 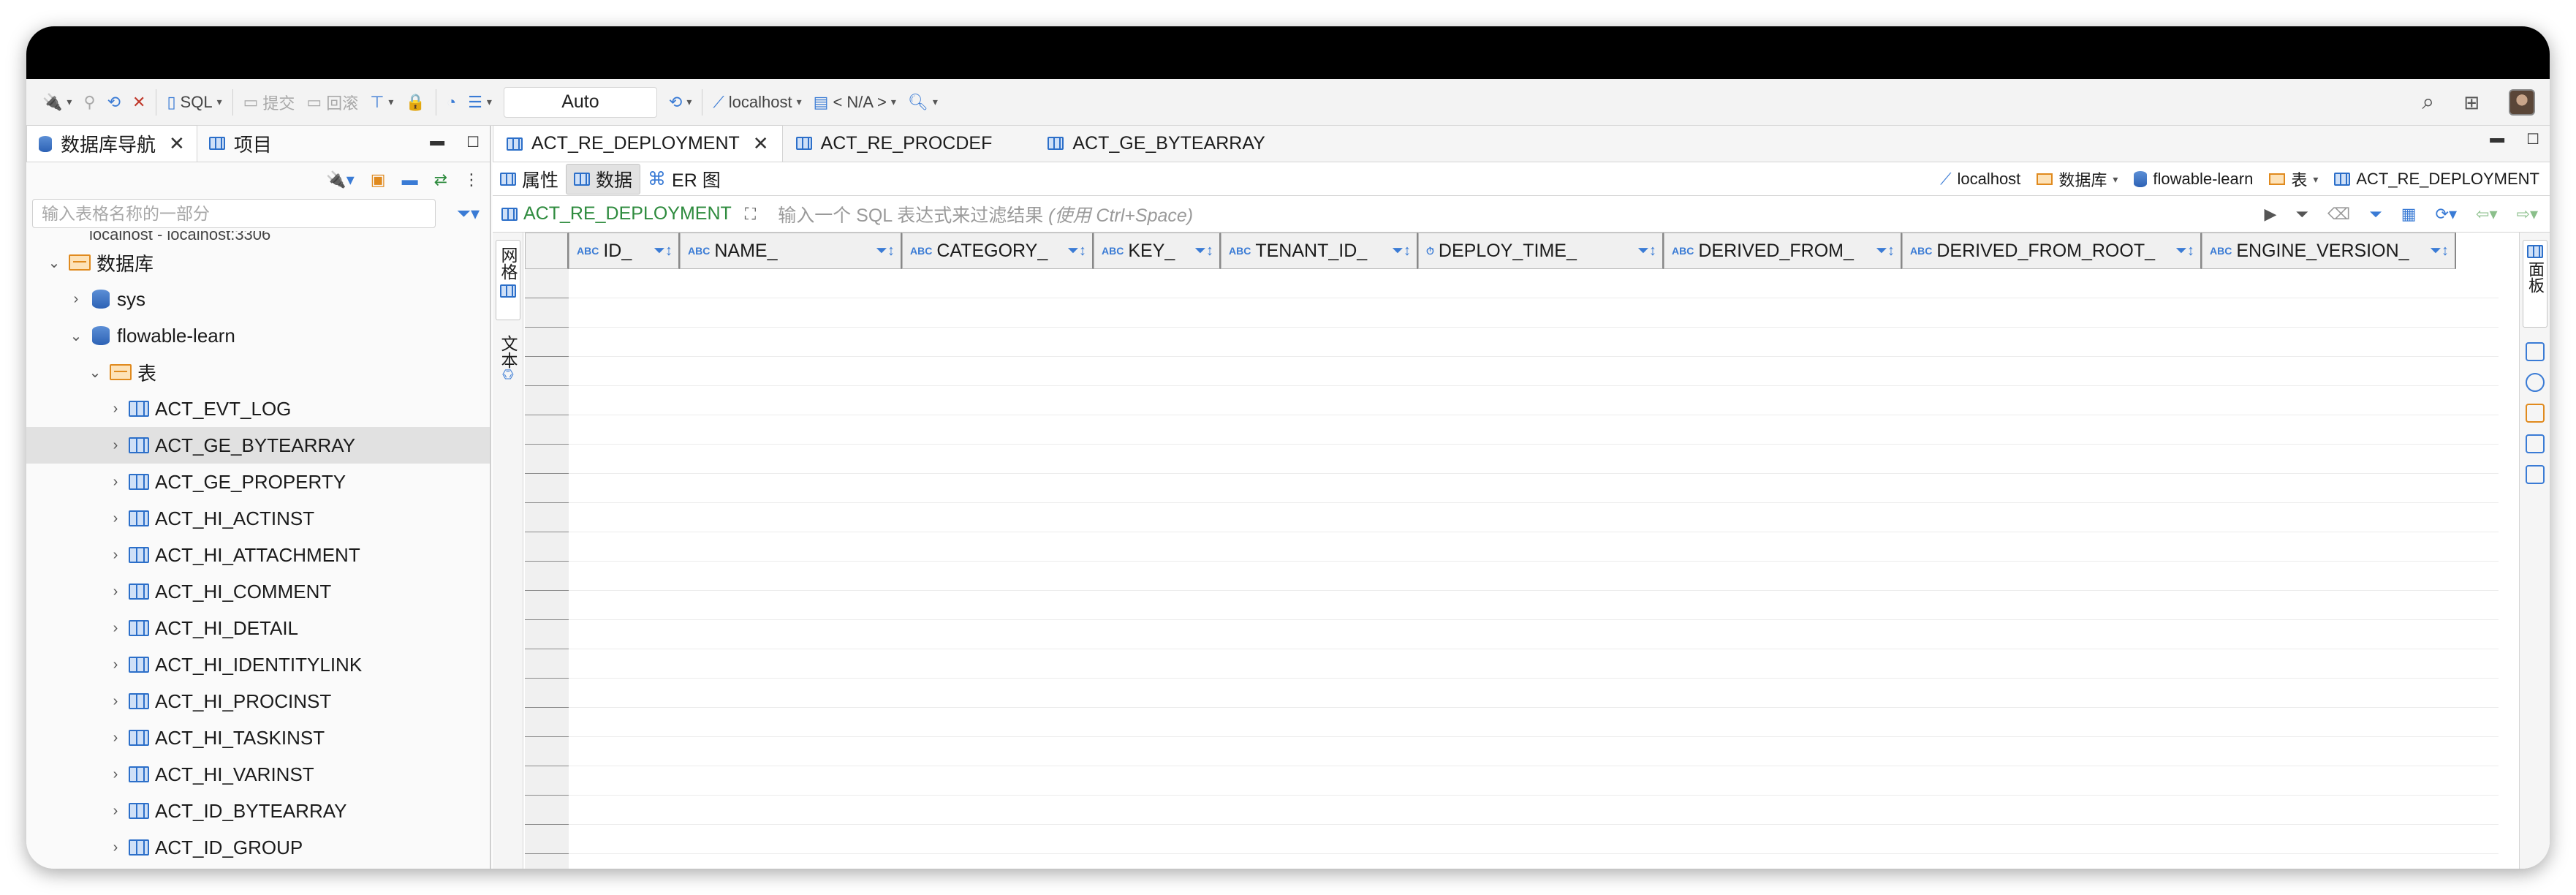 What do you see at coordinates (2329, 251) in the screenshot?
I see `column-header: ABC ENGINE_VERSION_ ⏷↕` at bounding box center [2329, 251].